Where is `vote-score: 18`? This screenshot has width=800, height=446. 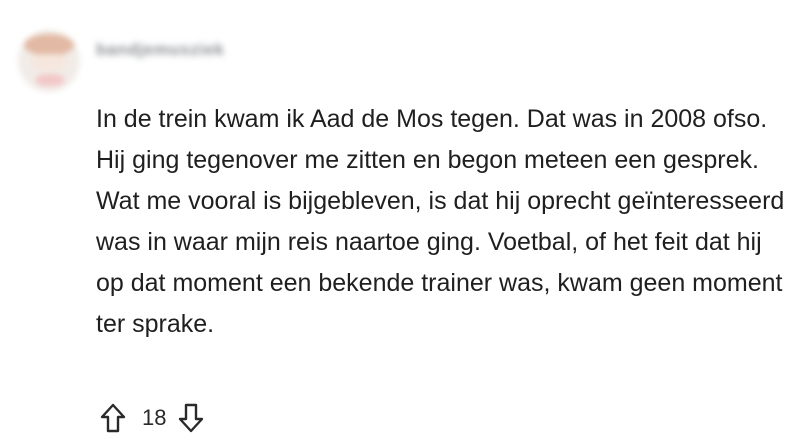
vote-score: 18 is located at coordinates (154, 417).